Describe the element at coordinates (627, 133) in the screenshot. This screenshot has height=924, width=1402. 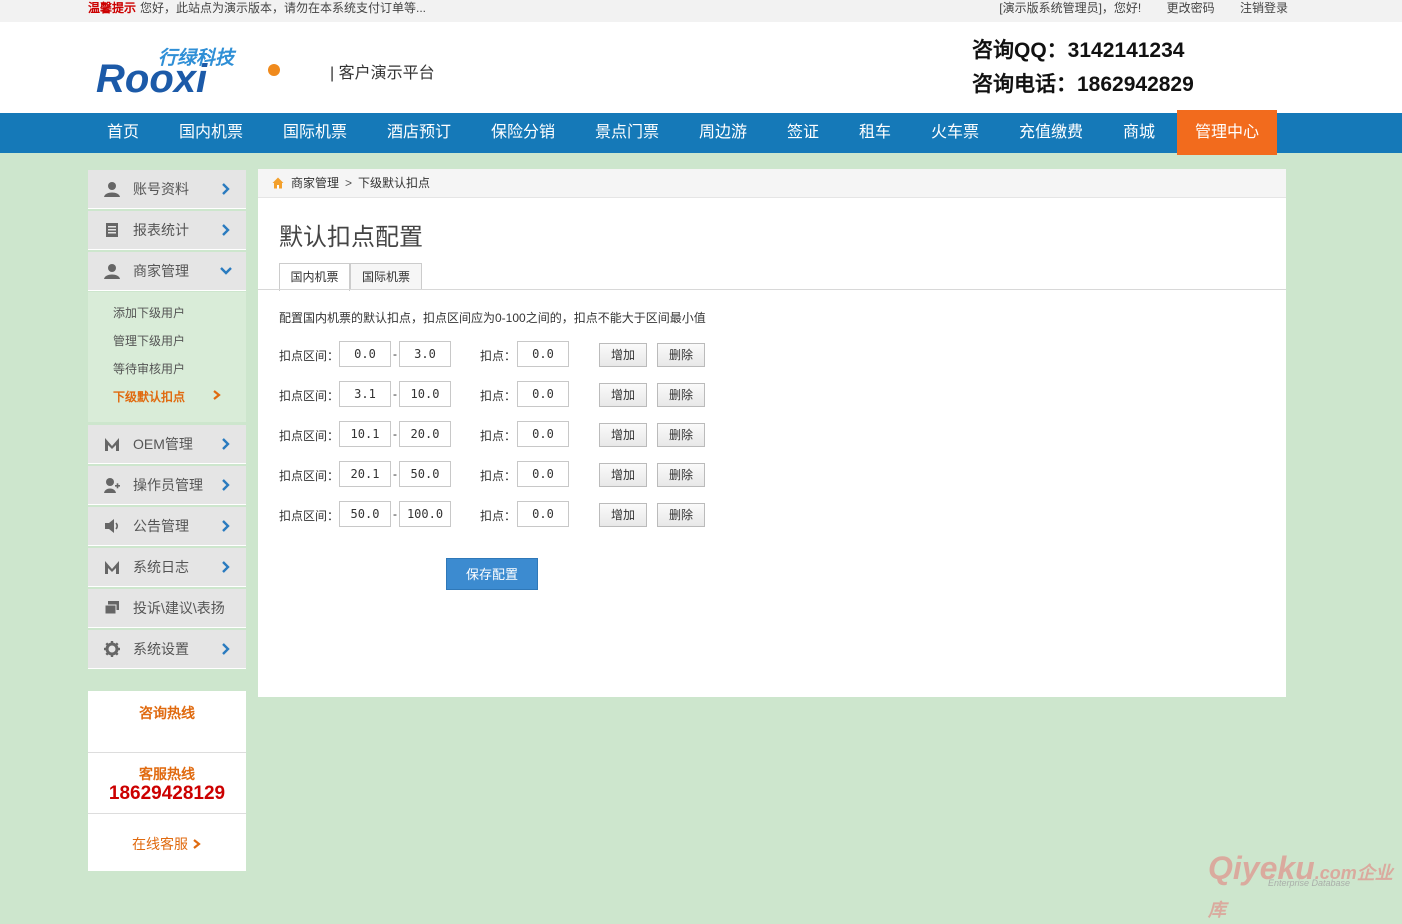
I see `nav-attractions: 景点门票` at that location.